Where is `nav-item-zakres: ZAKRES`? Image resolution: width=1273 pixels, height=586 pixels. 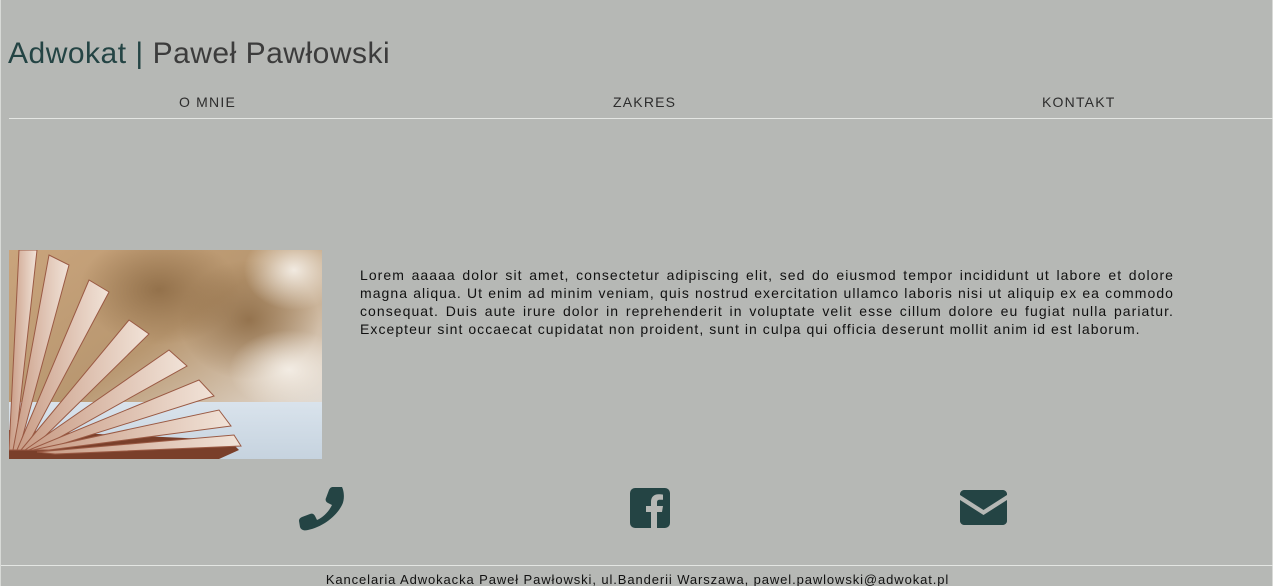
nav-item-zakres: ZAKRES is located at coordinates (644, 102).